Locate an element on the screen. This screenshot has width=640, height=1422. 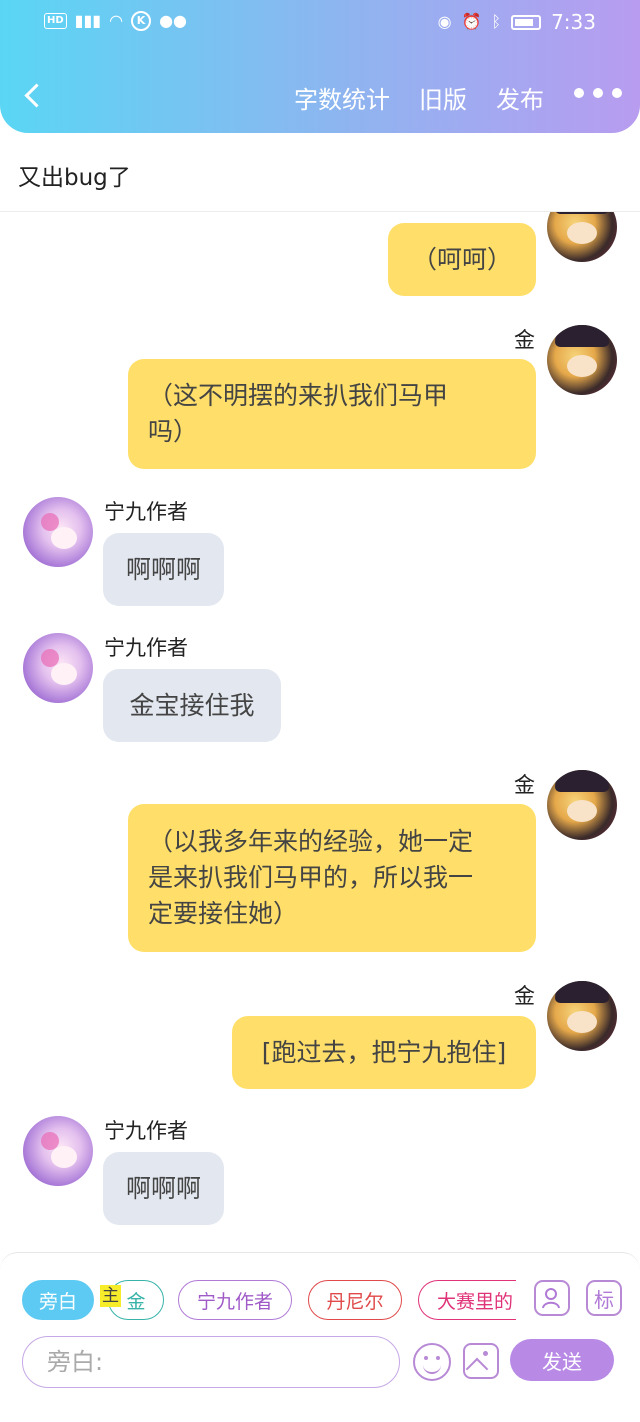
message-bubble: [跑过去，把宁九抱住] is located at coordinates (384, 1052).